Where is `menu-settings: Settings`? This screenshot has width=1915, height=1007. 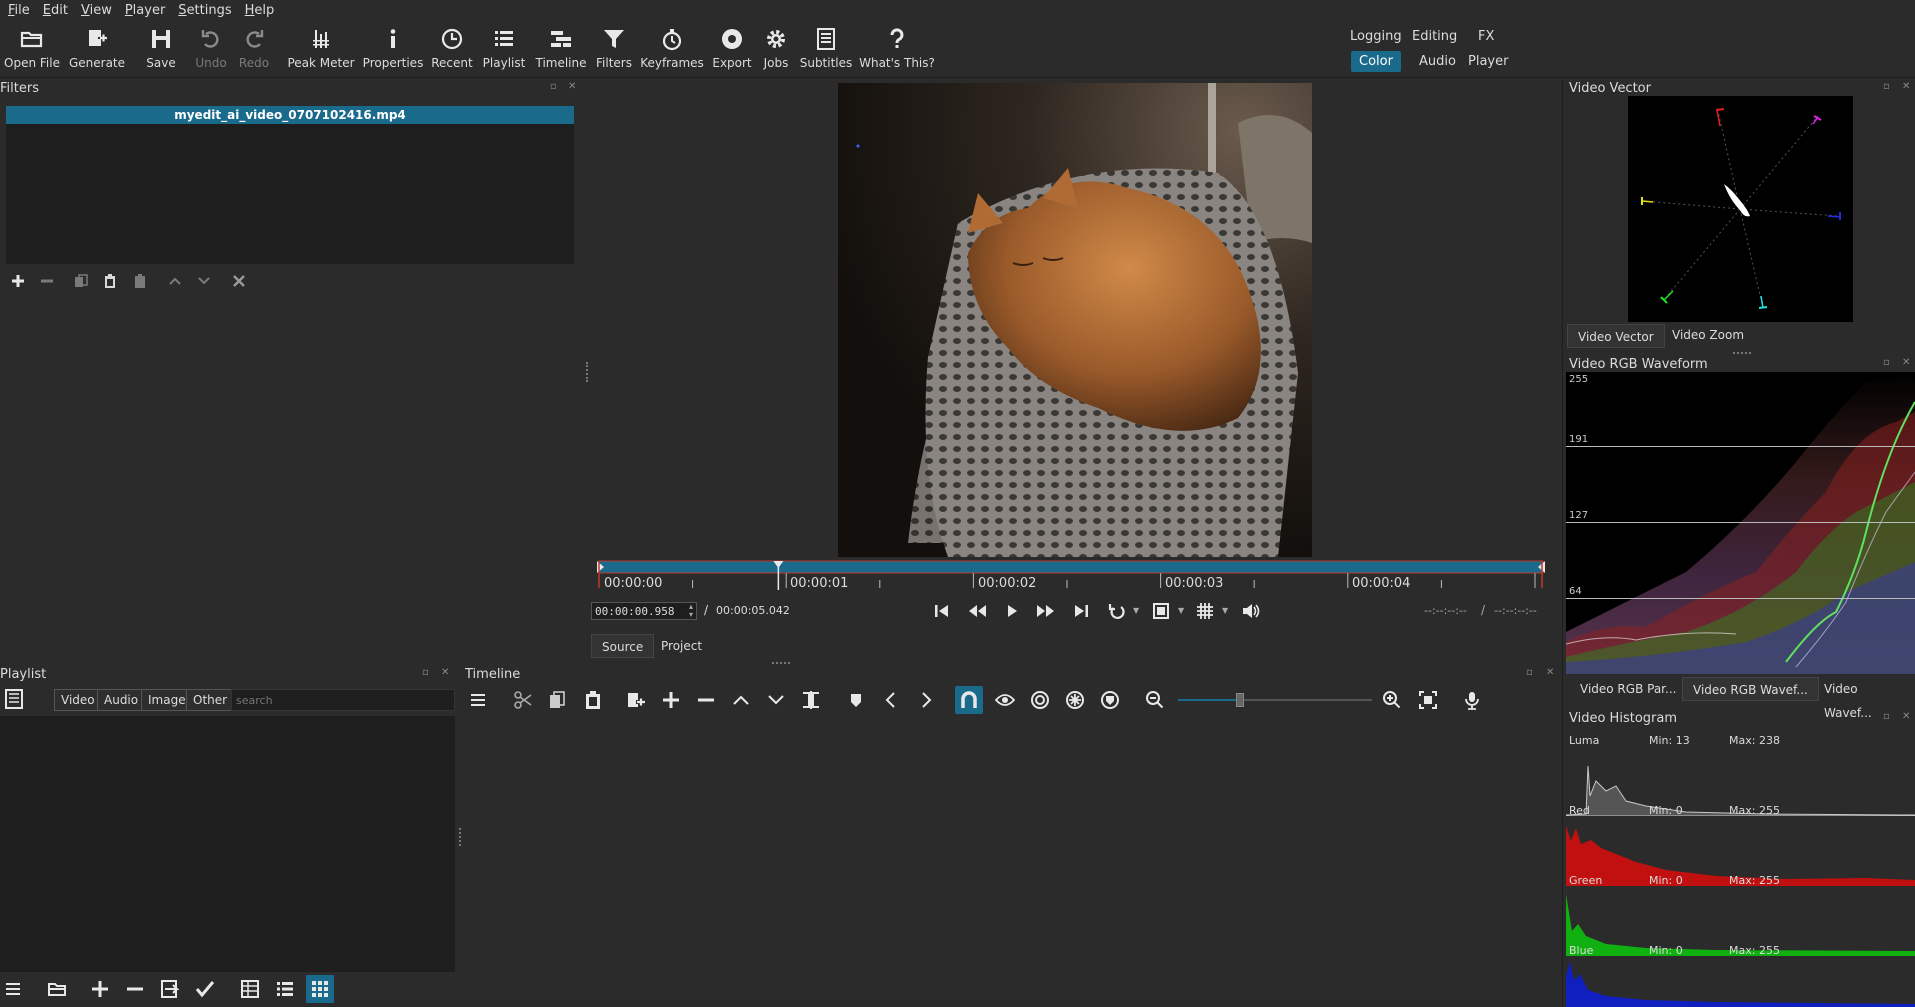 menu-settings: Settings is located at coordinates (207, 10).